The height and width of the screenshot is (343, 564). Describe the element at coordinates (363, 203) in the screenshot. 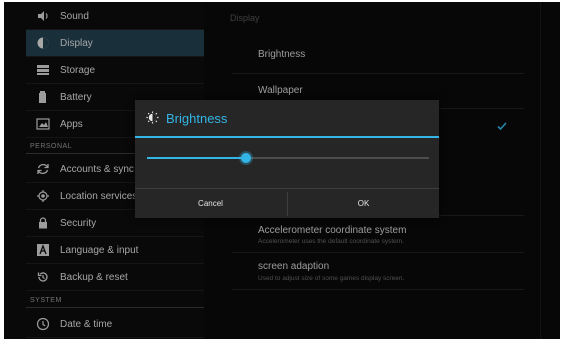

I see `ok-button: OK` at that location.